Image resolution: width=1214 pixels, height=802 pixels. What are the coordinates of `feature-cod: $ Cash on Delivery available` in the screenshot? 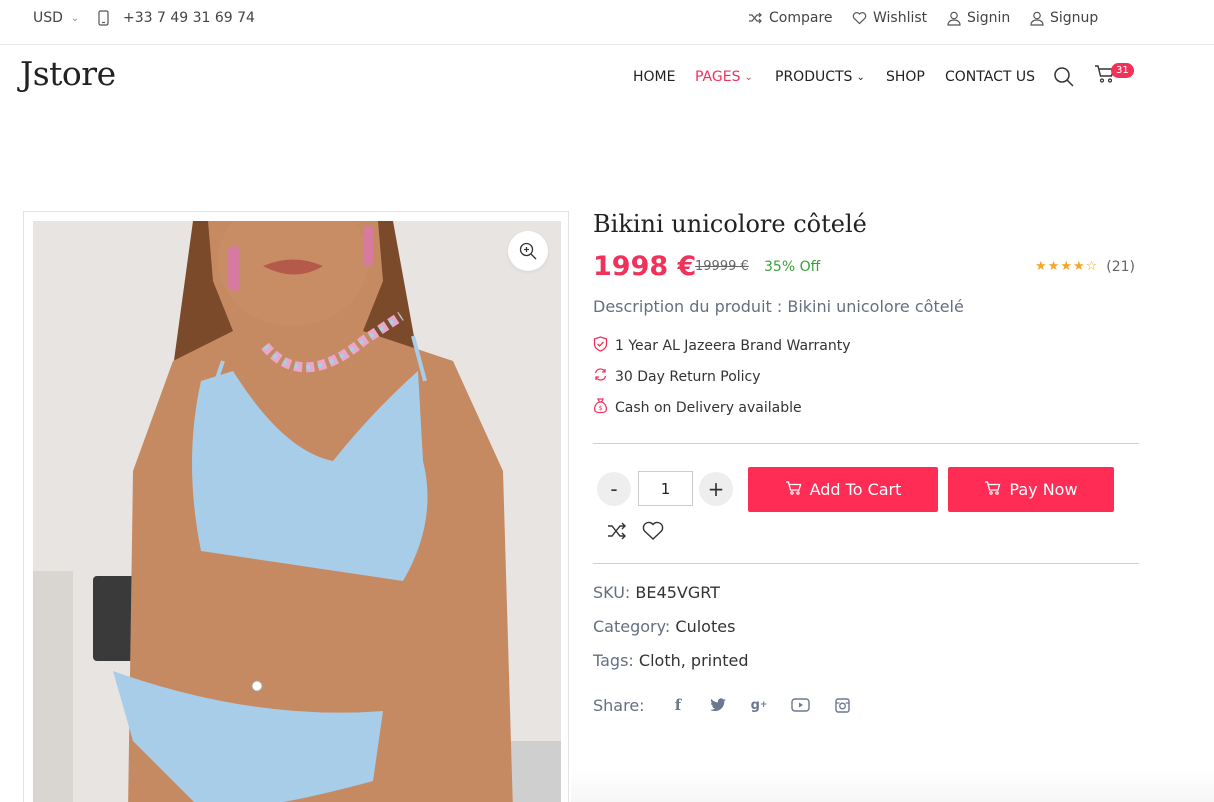 It's located at (697, 408).